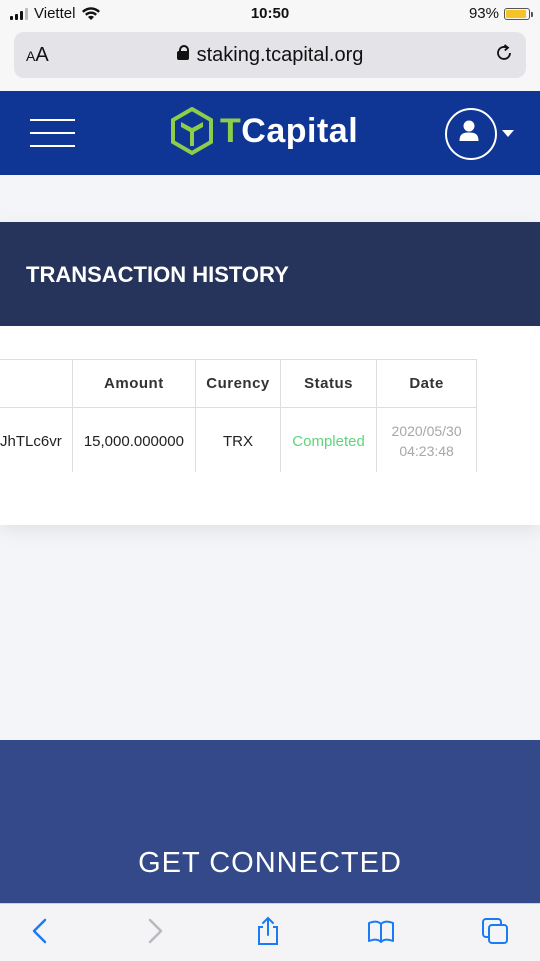 The height and width of the screenshot is (961, 540). What do you see at coordinates (192, 131) in the screenshot?
I see `logo-cube-icon` at bounding box center [192, 131].